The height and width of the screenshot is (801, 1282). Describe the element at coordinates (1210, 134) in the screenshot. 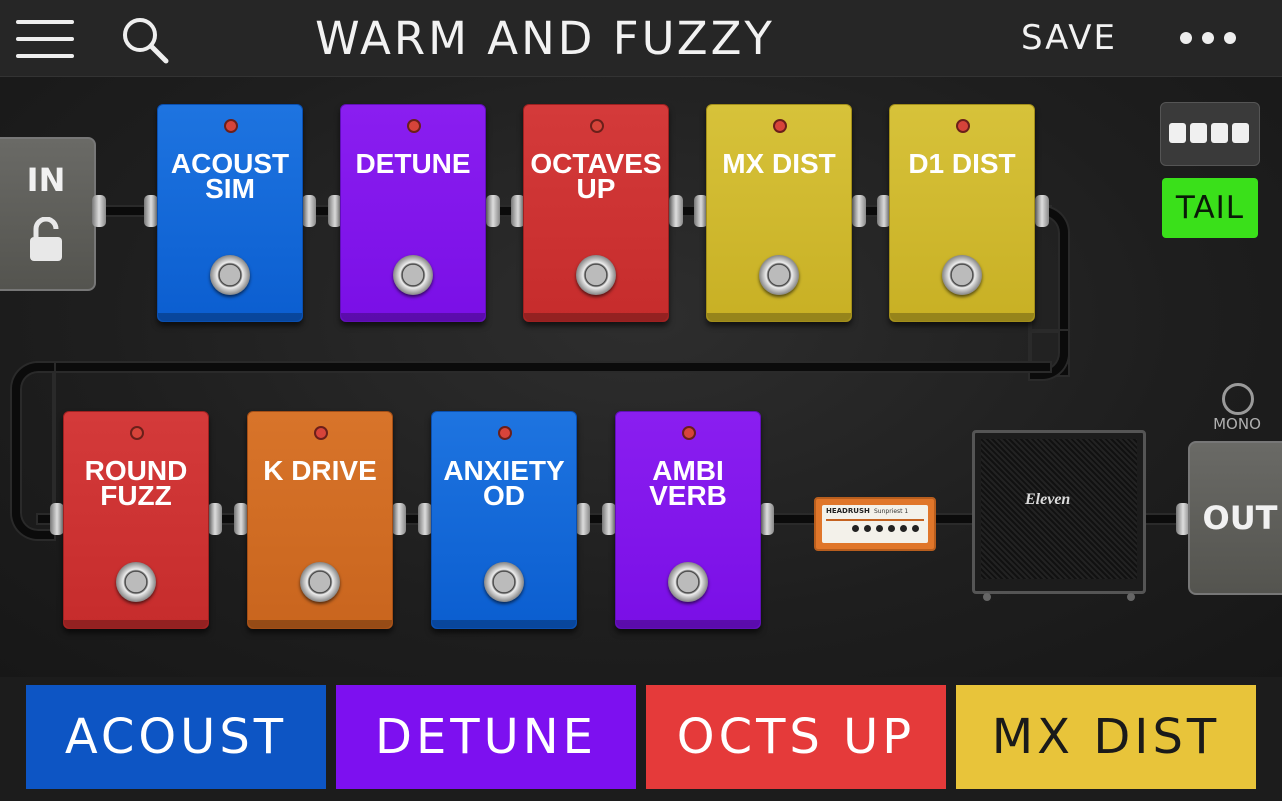

I see `footswitch-layout-icon` at that location.